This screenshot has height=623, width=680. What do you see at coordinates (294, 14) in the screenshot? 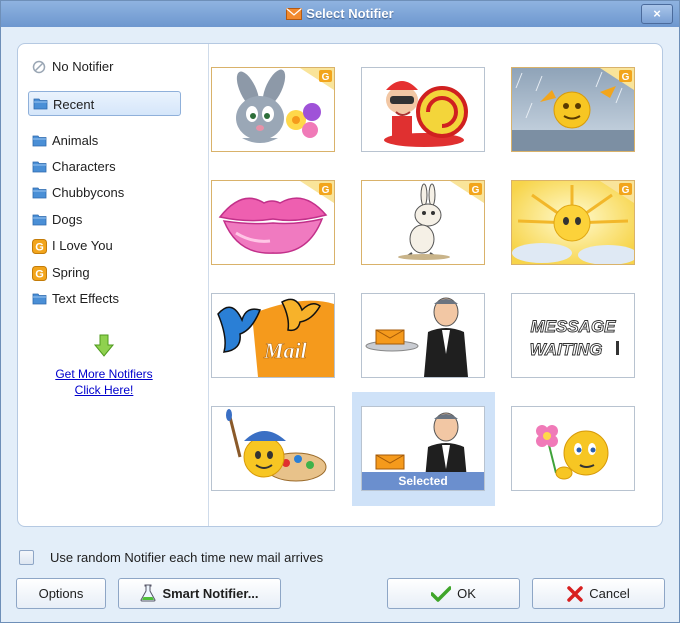
I see `envelope-icon` at bounding box center [294, 14].